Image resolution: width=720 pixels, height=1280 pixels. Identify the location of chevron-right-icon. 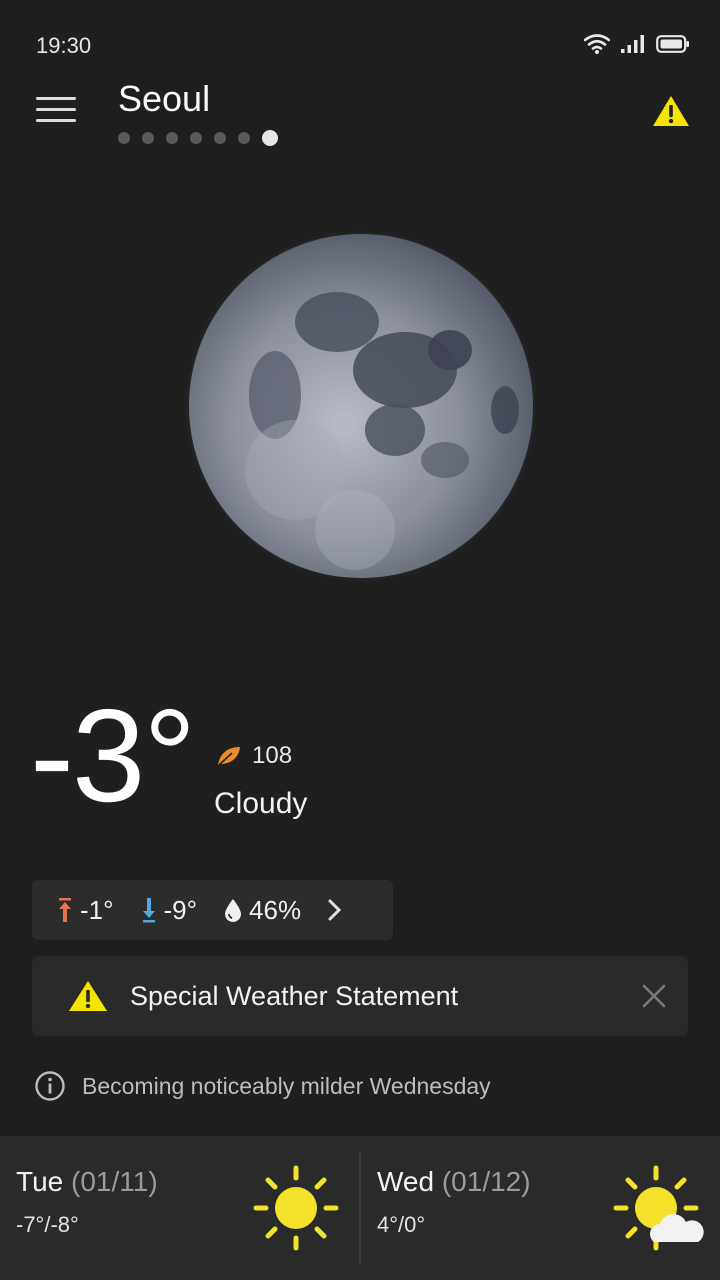
(335, 910).